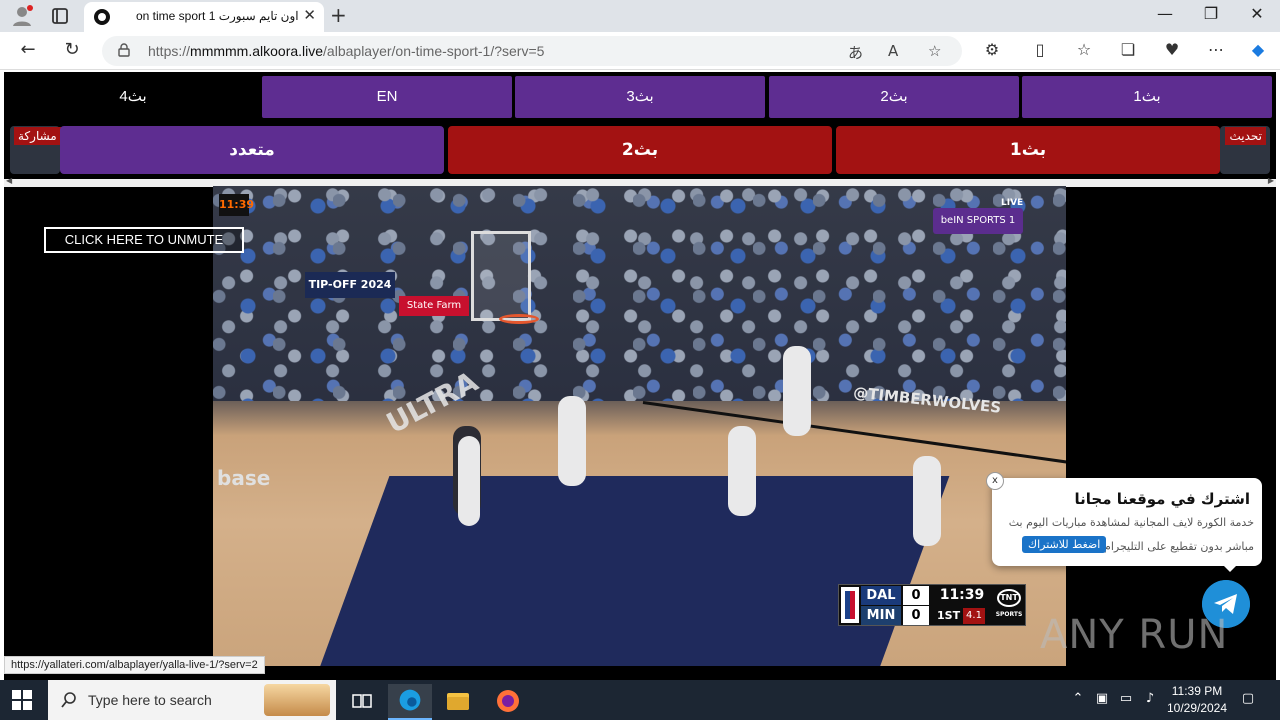 The image size is (1280, 720). Describe the element at coordinates (854, 444) in the screenshot. I see `court-line` at that location.